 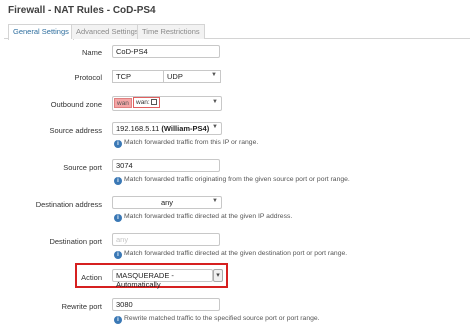 What do you see at coordinates (88, 77) in the screenshot?
I see `protocol-label: Protocol` at bounding box center [88, 77].